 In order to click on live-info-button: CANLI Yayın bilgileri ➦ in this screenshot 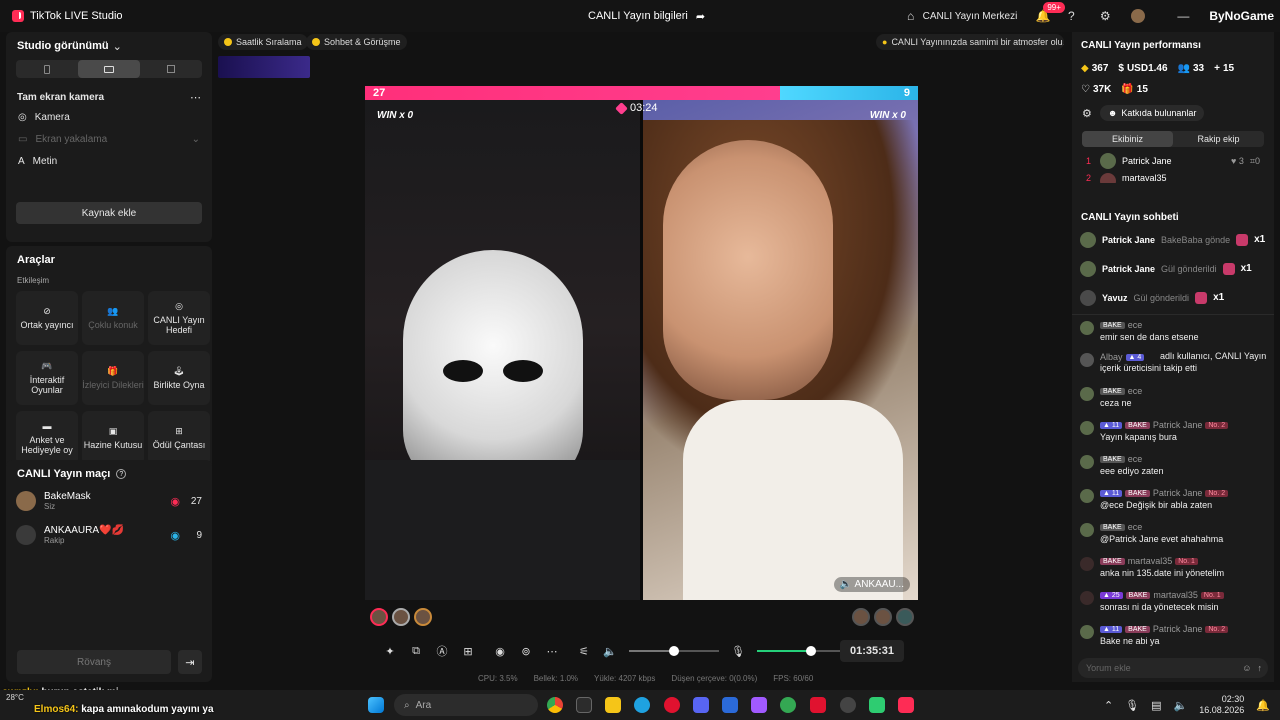, I will do `click(646, 16)`.